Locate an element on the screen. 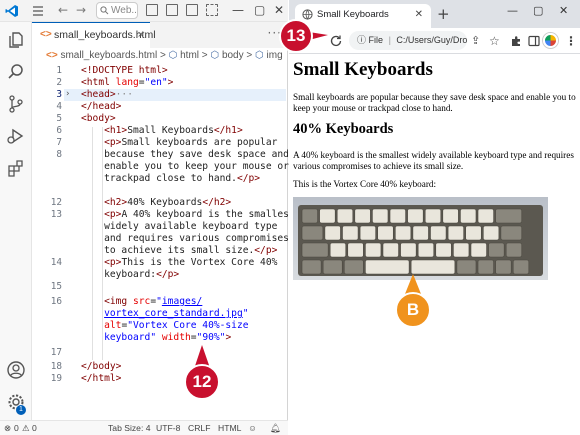 The width and height of the screenshot is (580, 435). callout-b-pointer is located at coordinates (413, 284).